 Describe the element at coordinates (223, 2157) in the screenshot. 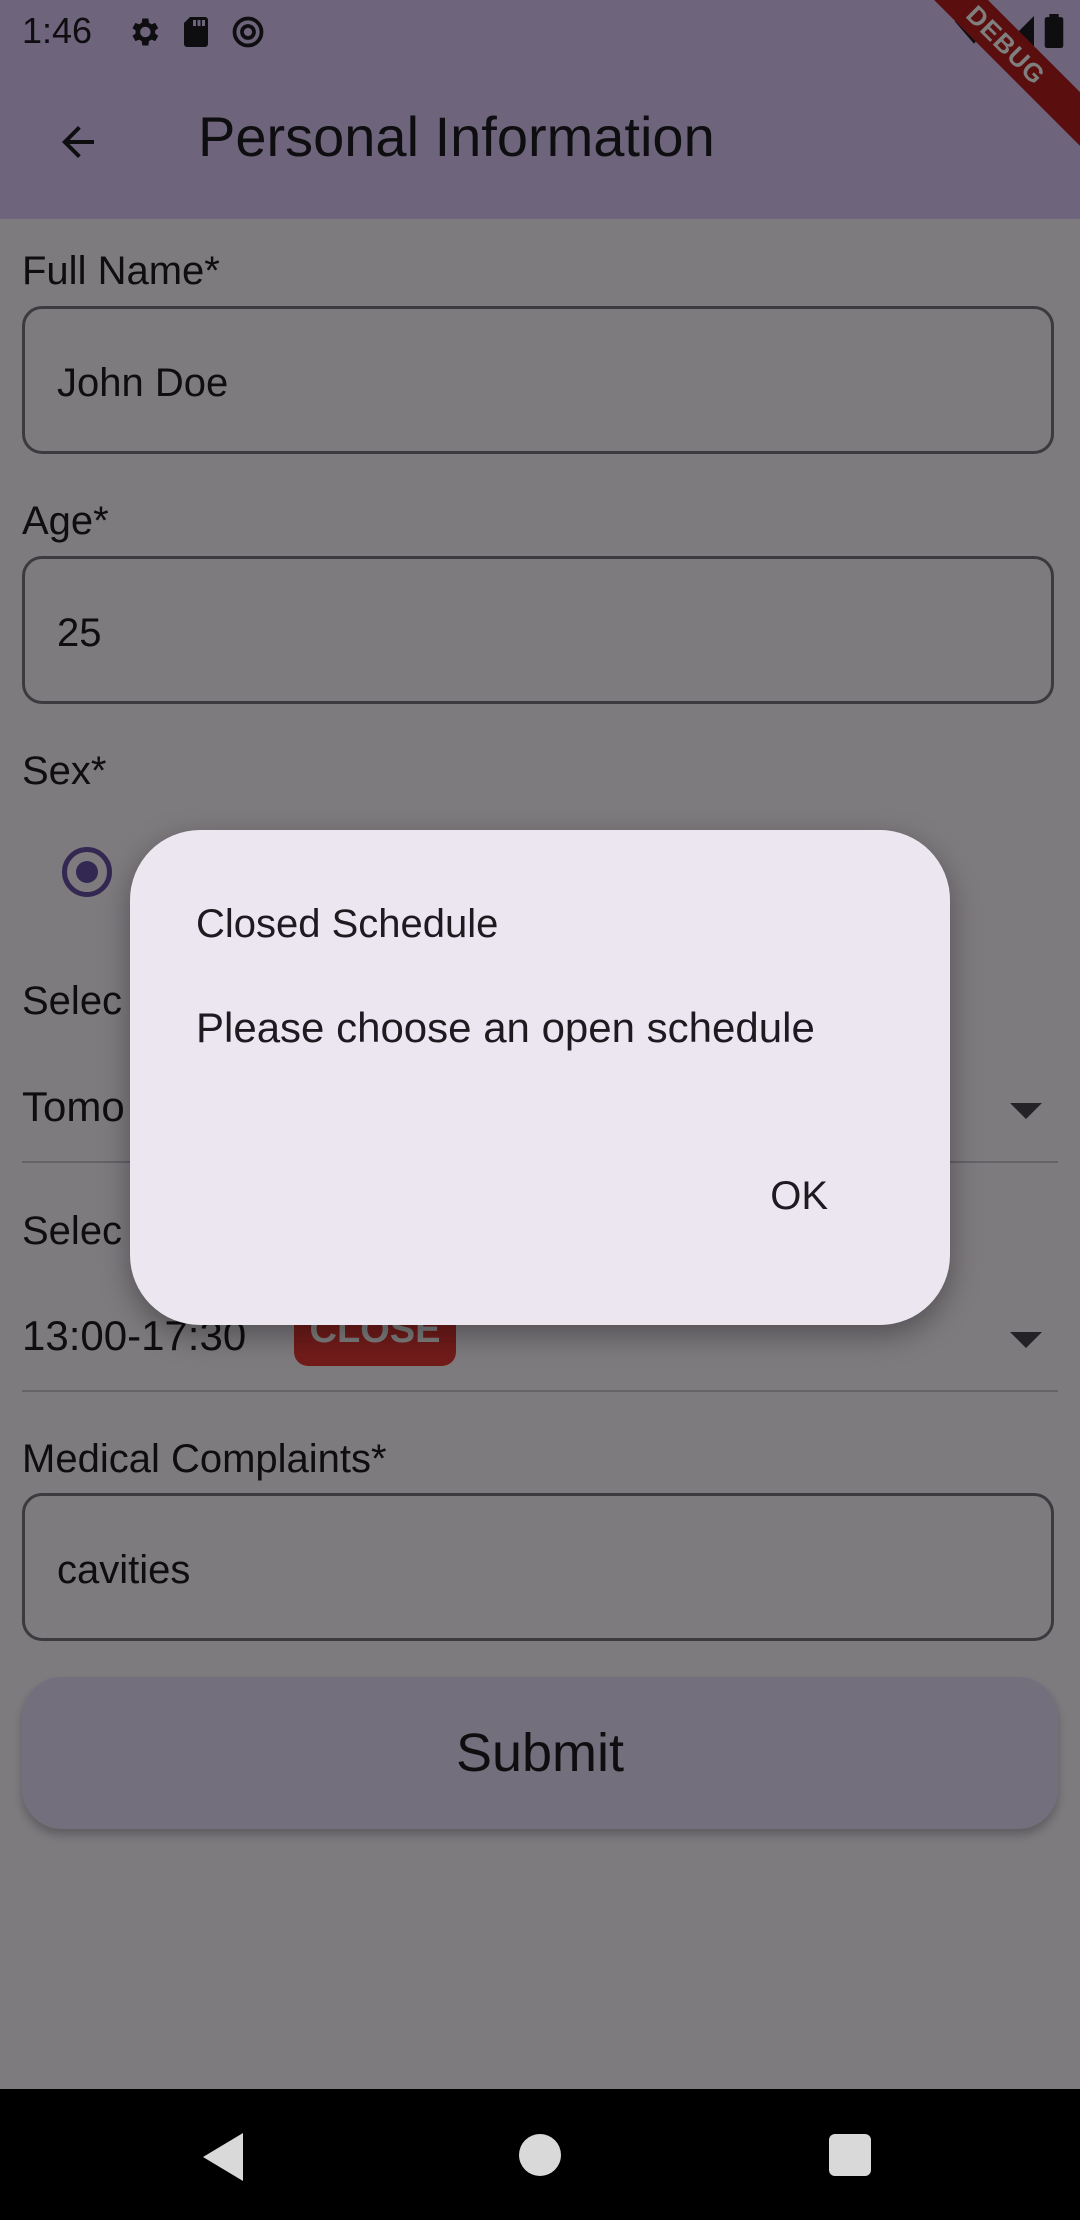

I see `nav-back-icon` at that location.